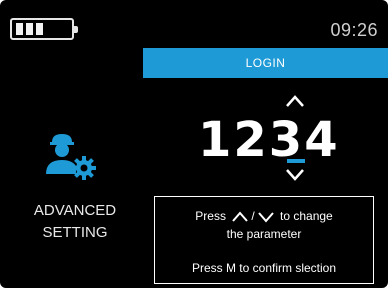  Describe the element at coordinates (265, 63) in the screenshot. I see `login-header: LOGIN` at that location.